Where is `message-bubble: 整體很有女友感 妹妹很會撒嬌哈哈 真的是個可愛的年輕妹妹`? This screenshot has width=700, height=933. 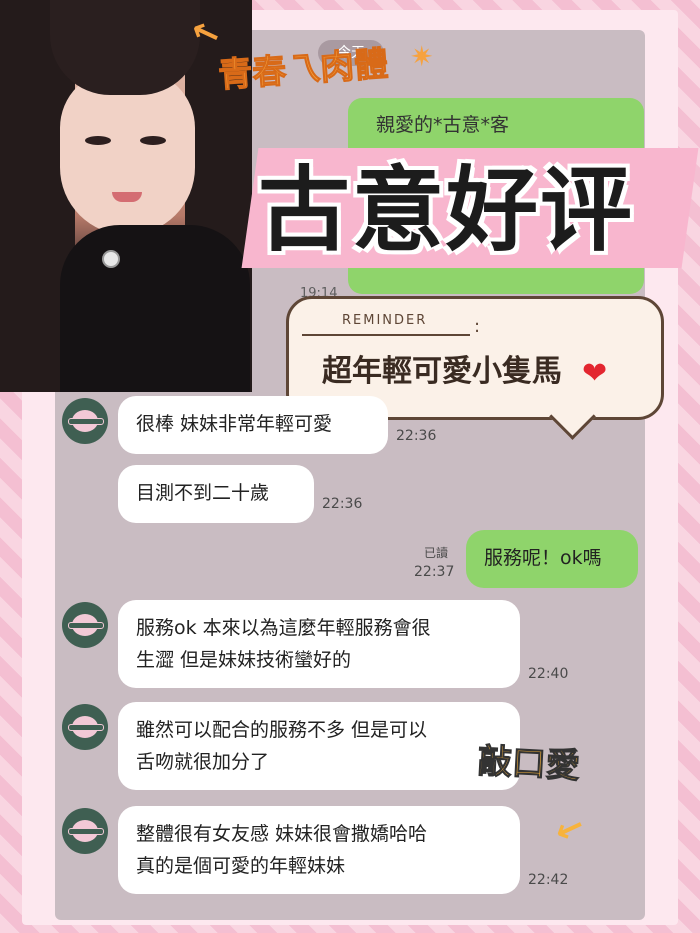
message-bubble: 整體很有女友感 妹妹很會撒嬌哈哈 真的是個可愛的年輕妹妹 is located at coordinates (319, 850).